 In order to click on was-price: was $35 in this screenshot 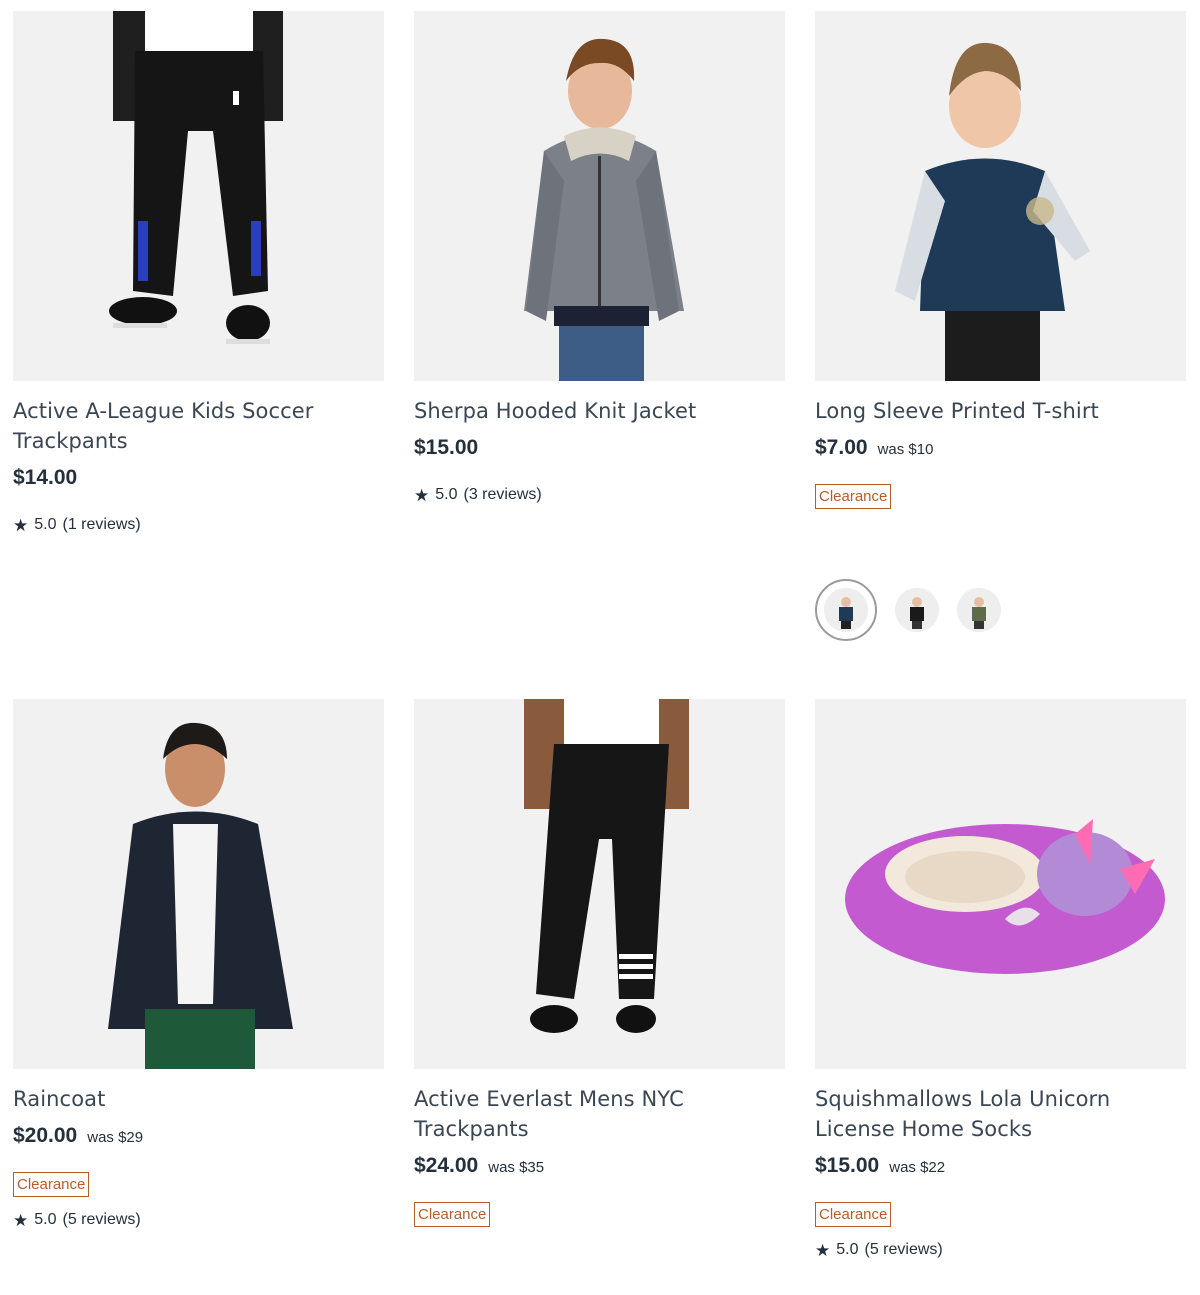, I will do `click(516, 1167)`.